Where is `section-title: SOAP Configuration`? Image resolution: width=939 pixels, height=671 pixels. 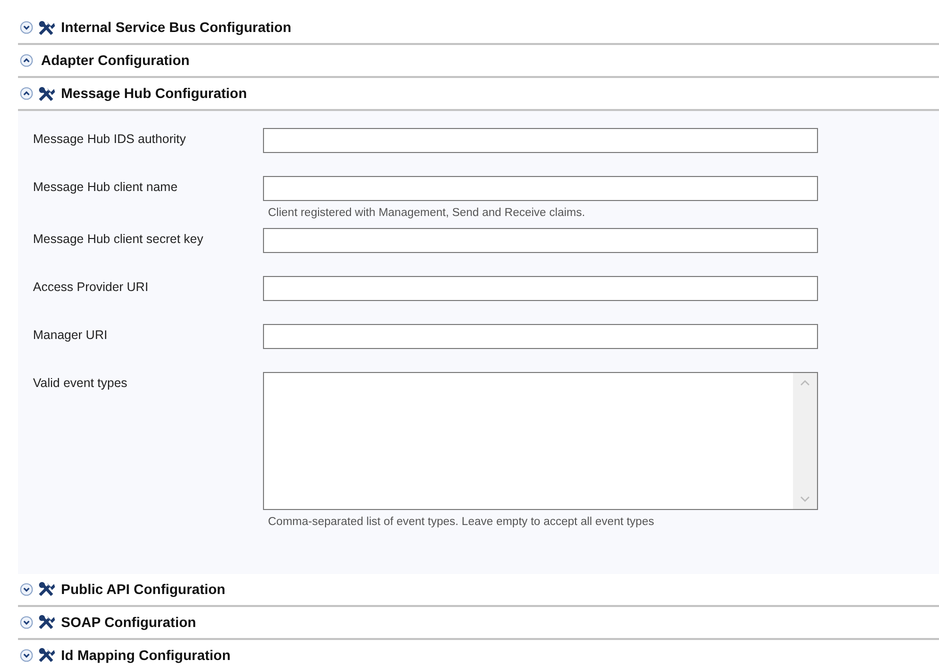
section-title: SOAP Configuration is located at coordinates (128, 622).